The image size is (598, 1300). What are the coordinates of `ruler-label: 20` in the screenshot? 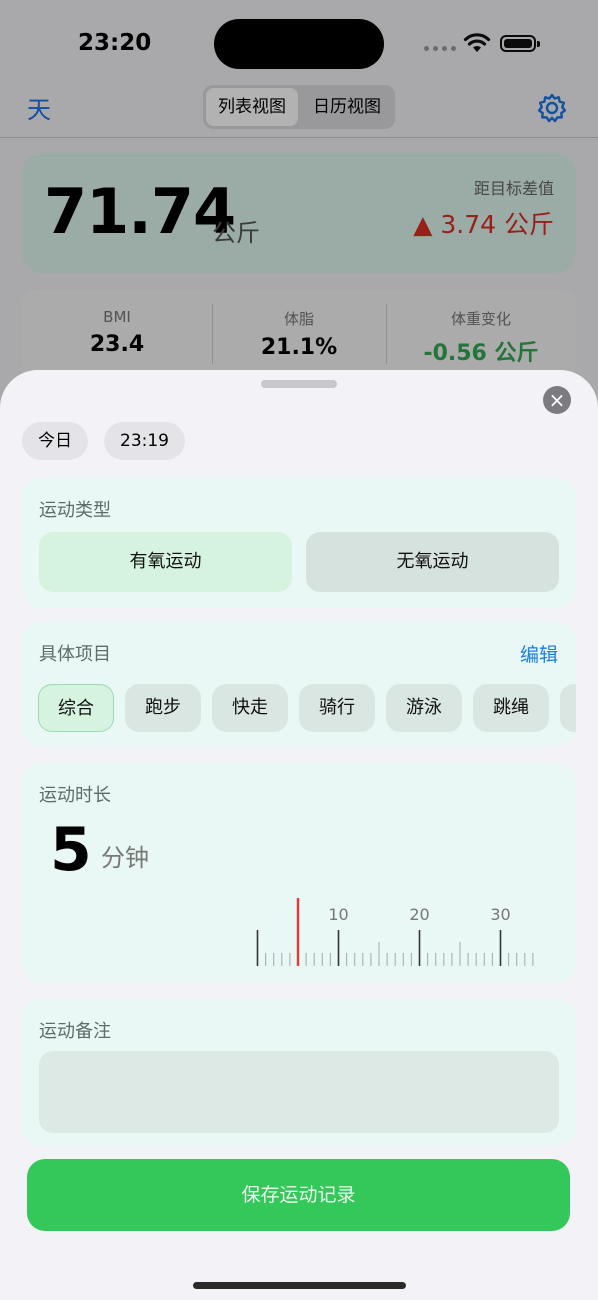 It's located at (419, 914).